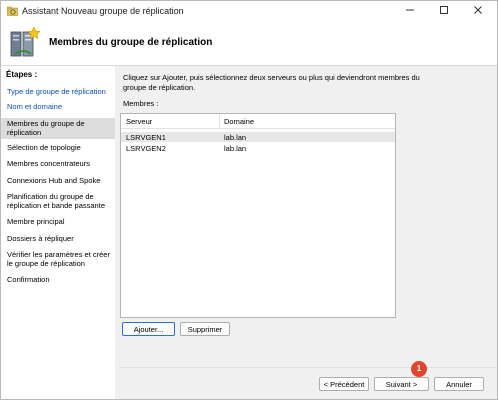 Image resolution: width=498 pixels, height=400 pixels. I want to click on close-icon, so click(478, 10).